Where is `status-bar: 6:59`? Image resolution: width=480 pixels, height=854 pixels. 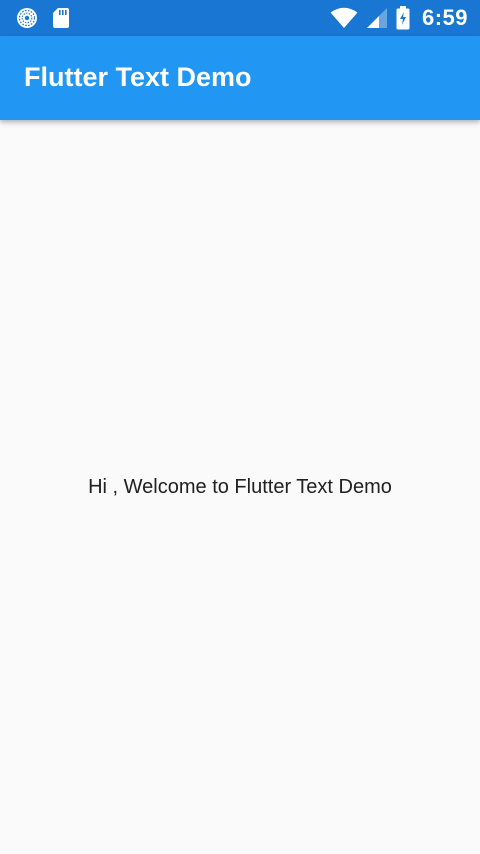 status-bar: 6:59 is located at coordinates (240, 18).